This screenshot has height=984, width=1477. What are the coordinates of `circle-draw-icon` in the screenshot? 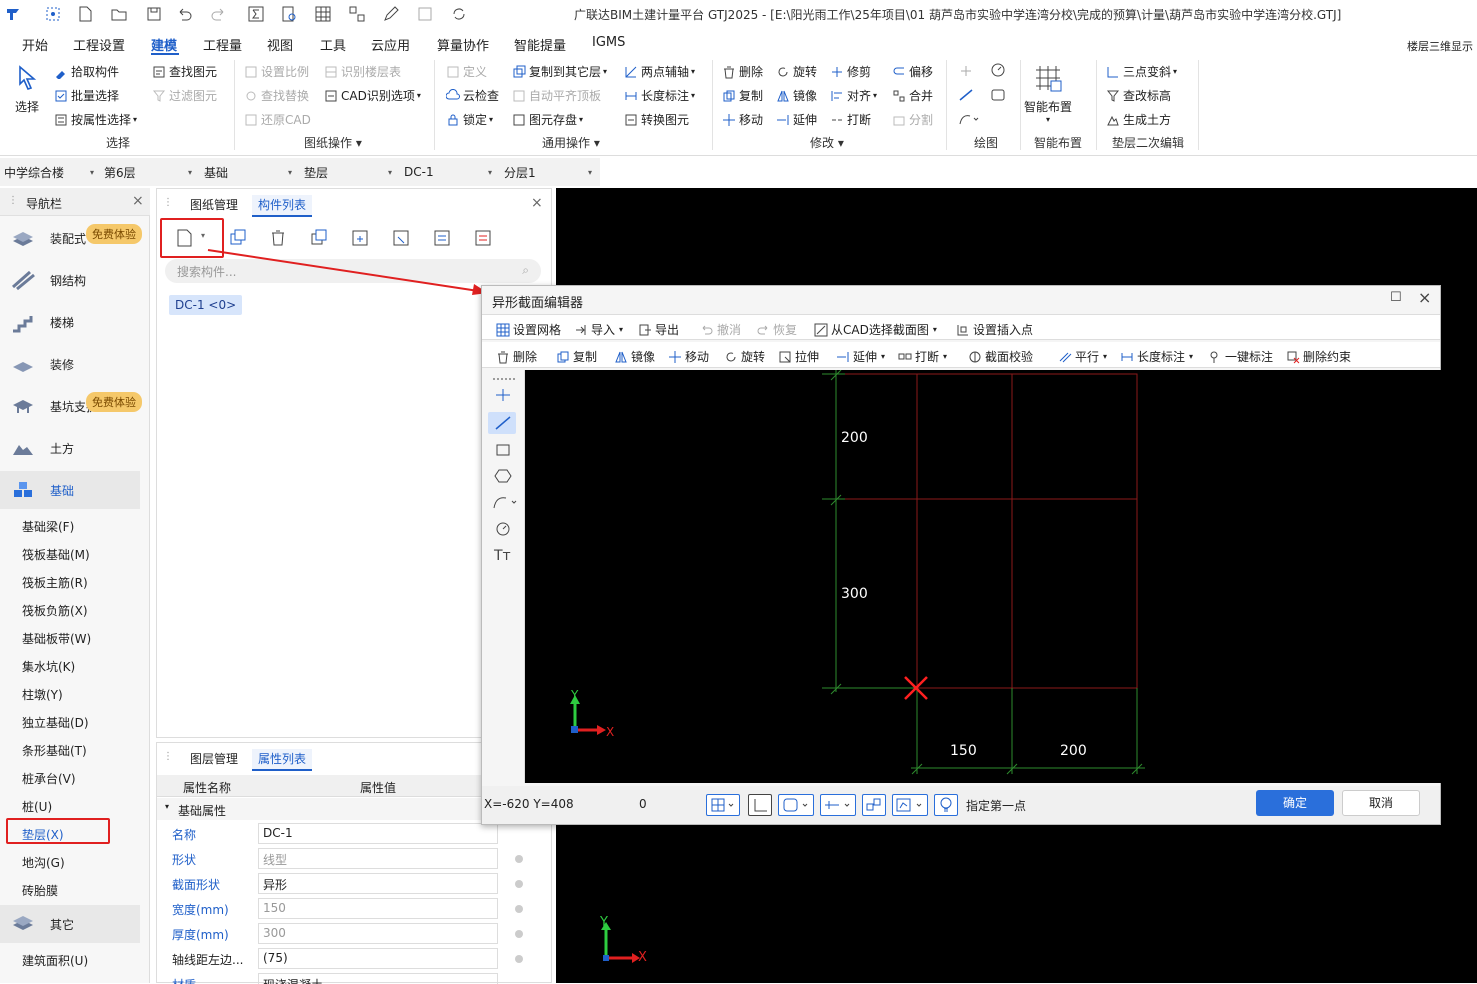 It's located at (998, 70).